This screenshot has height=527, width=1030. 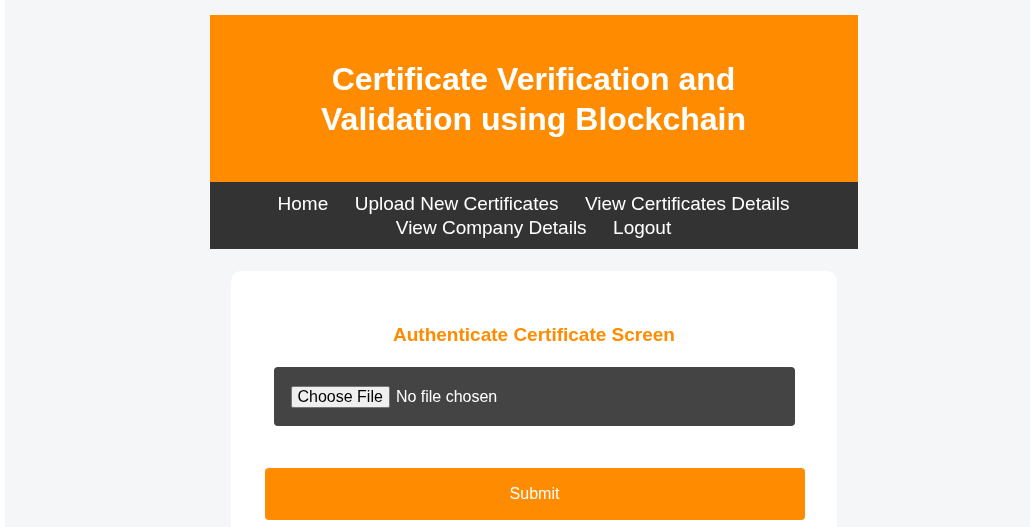 What do you see at coordinates (446, 396) in the screenshot?
I see `file-status: No file chosen` at bounding box center [446, 396].